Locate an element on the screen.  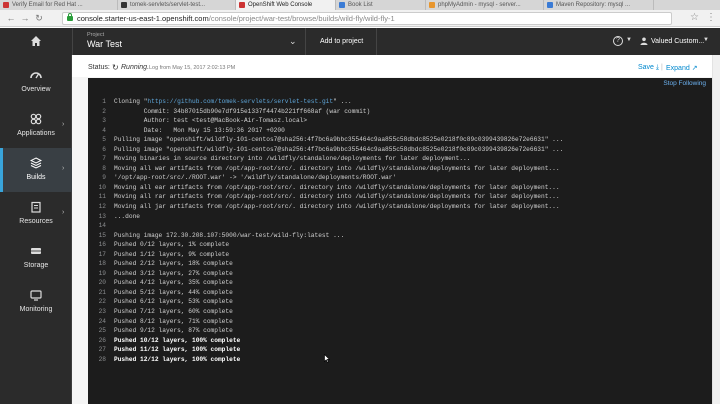
log-line-number: 26 is located at coordinates (102, 340).